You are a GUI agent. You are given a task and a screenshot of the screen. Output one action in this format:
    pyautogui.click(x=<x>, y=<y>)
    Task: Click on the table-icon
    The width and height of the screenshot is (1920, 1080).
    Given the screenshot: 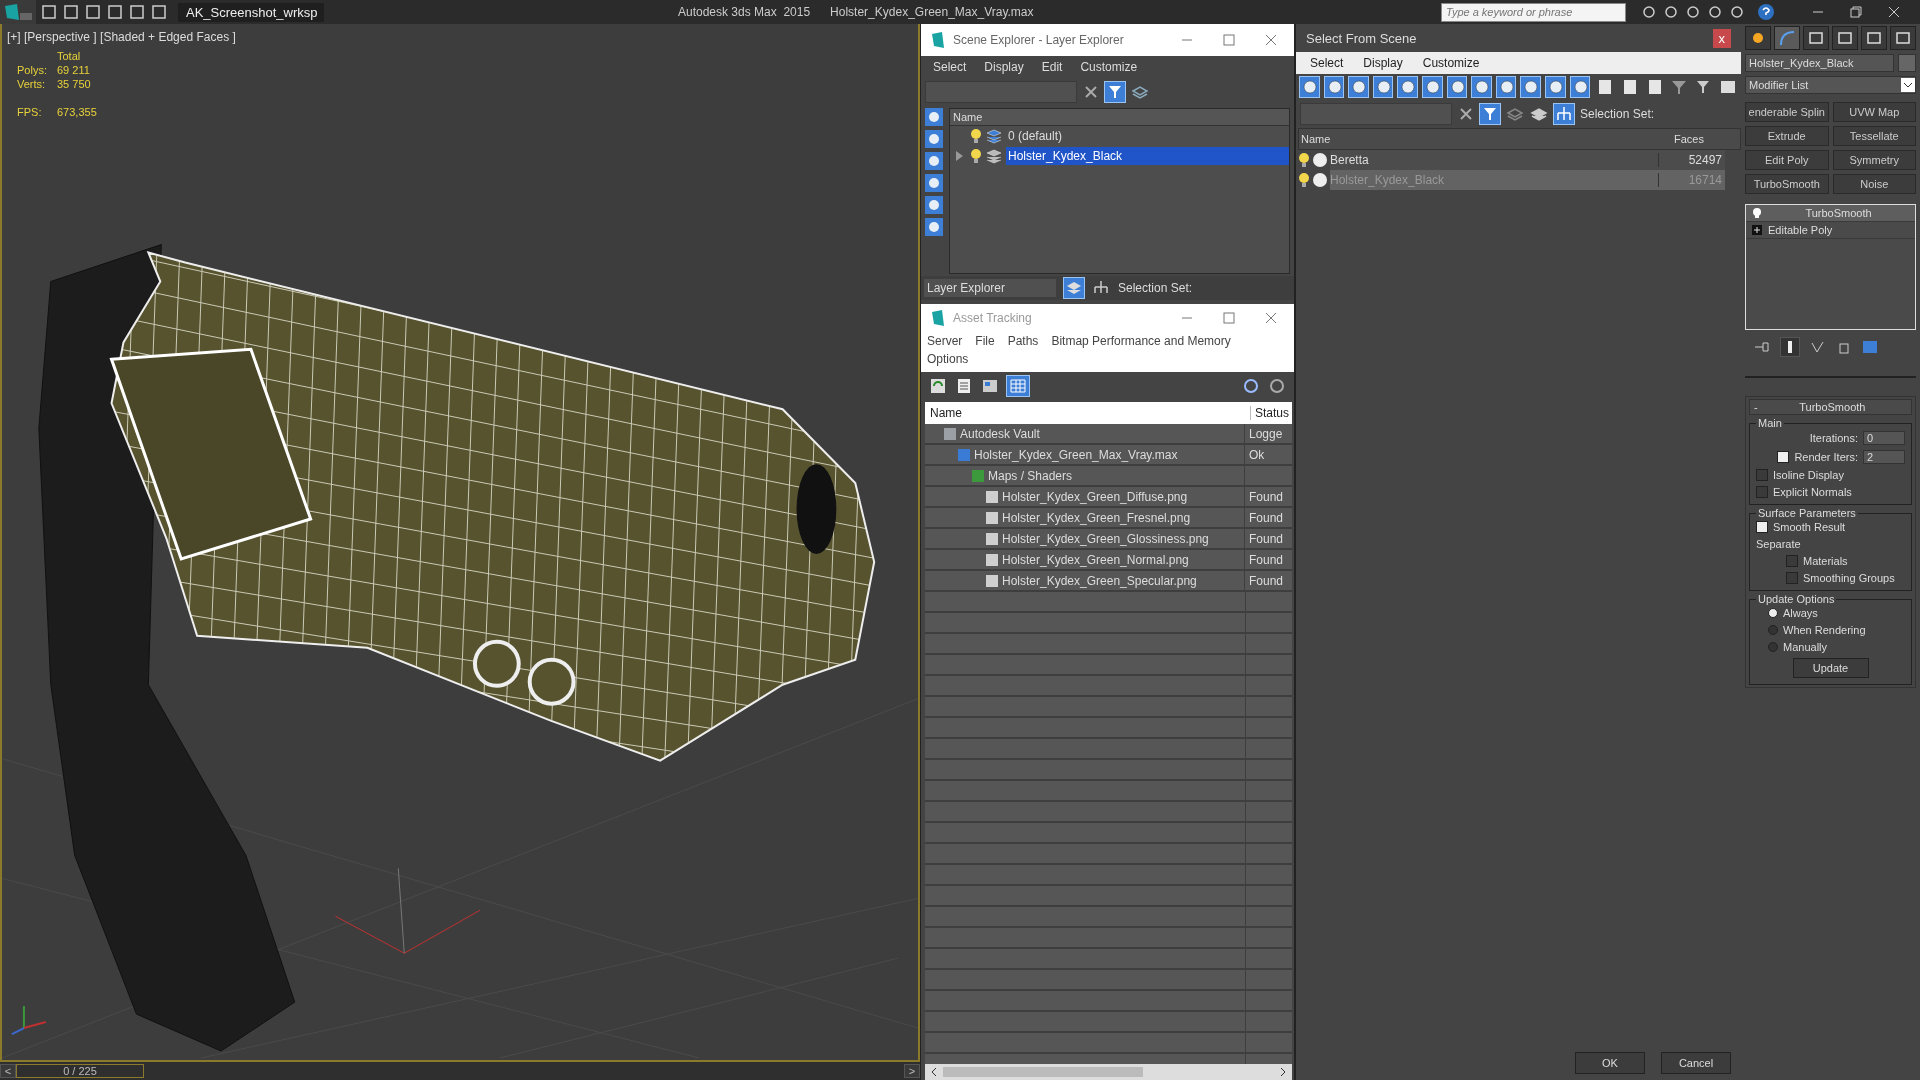 What is the action you would take?
    pyautogui.click(x=1018, y=386)
    